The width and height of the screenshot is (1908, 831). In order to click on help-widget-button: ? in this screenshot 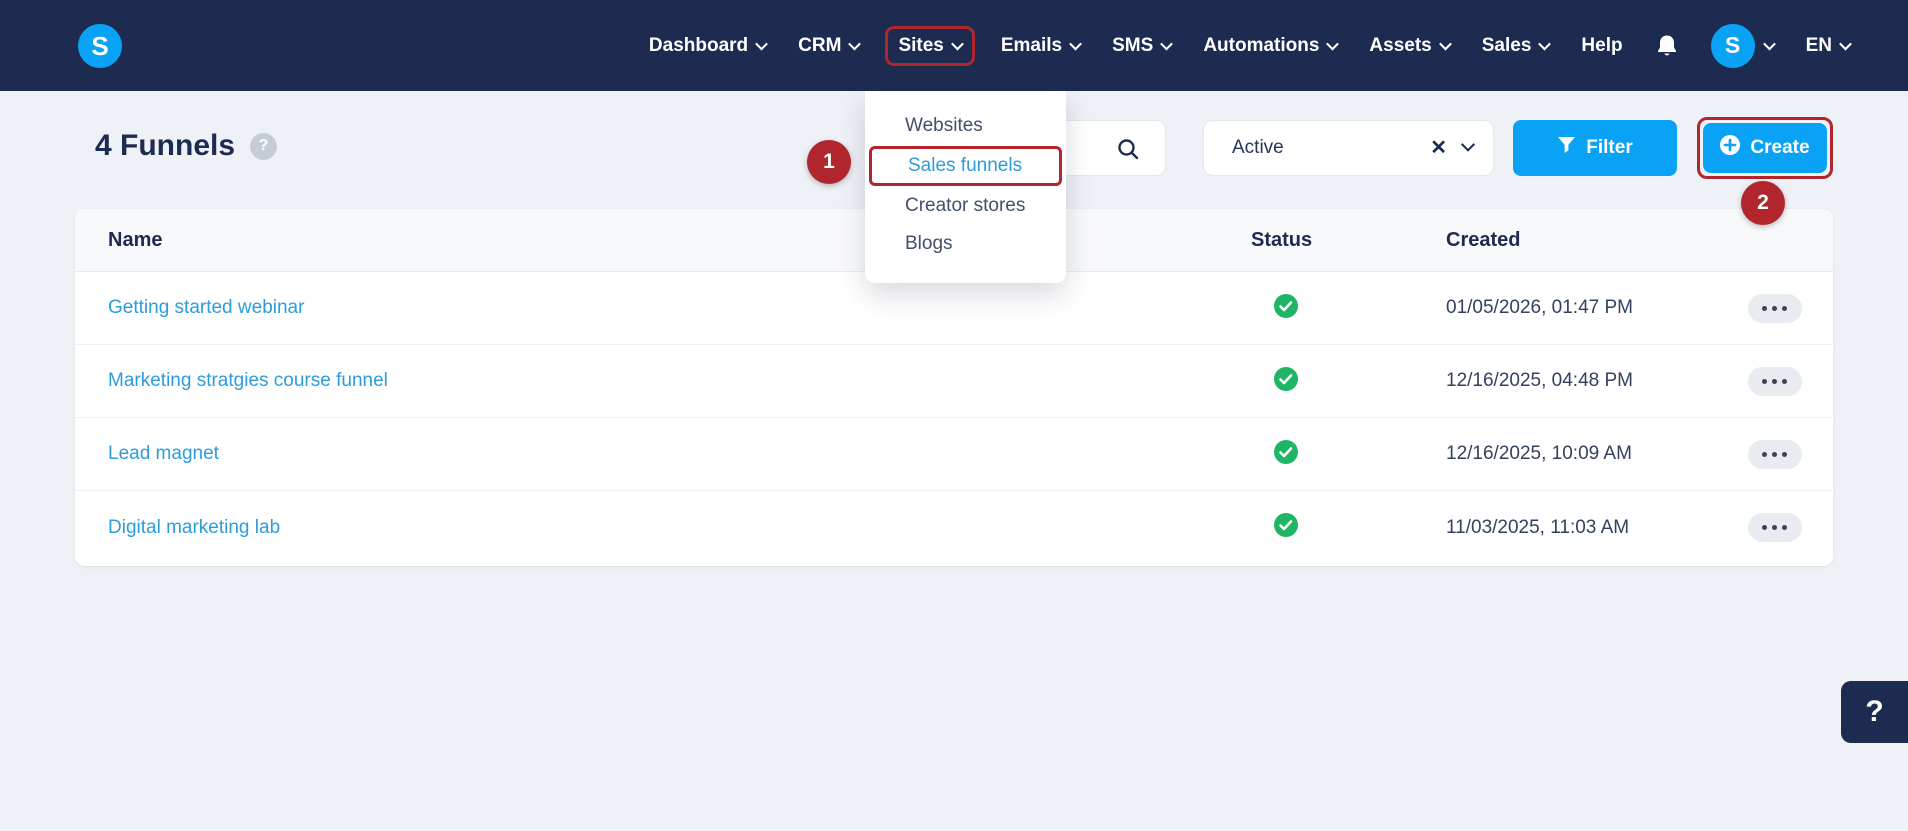, I will do `click(1874, 712)`.